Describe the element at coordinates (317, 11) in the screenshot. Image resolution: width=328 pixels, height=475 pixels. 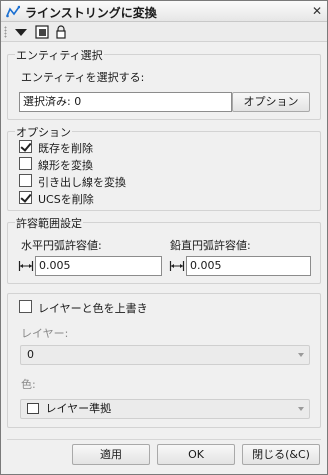
I see `close-icon: ✕` at that location.